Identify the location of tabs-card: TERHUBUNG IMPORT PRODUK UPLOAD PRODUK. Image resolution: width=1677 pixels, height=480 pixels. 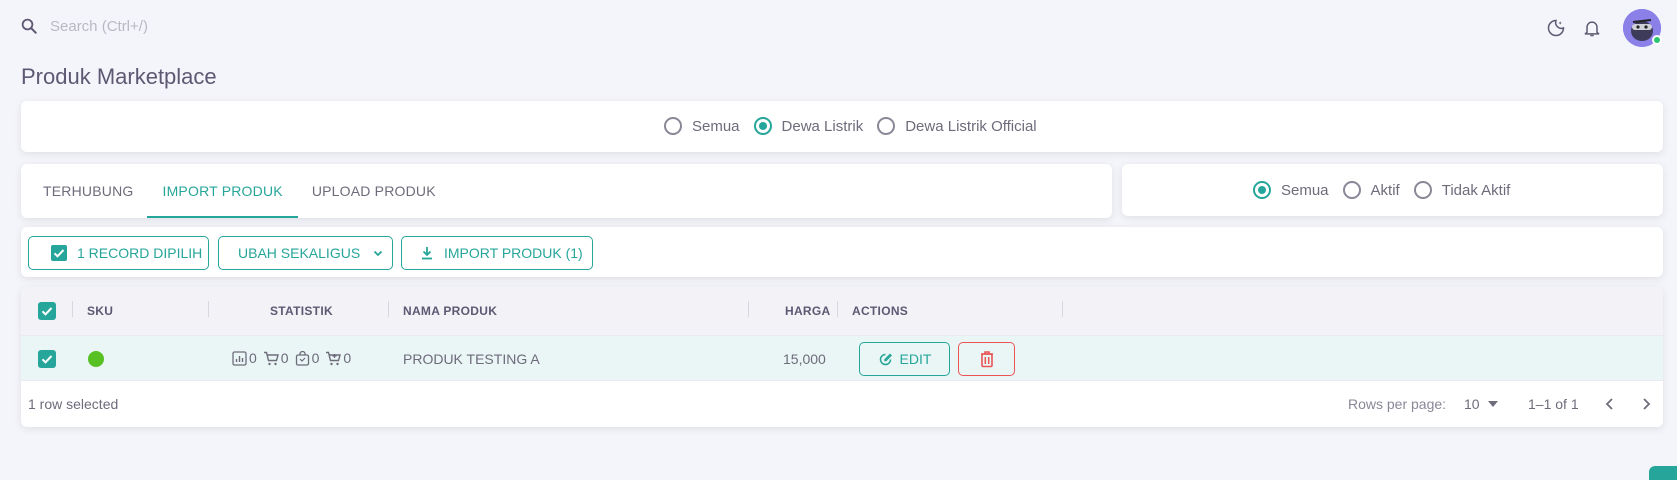
(566, 191).